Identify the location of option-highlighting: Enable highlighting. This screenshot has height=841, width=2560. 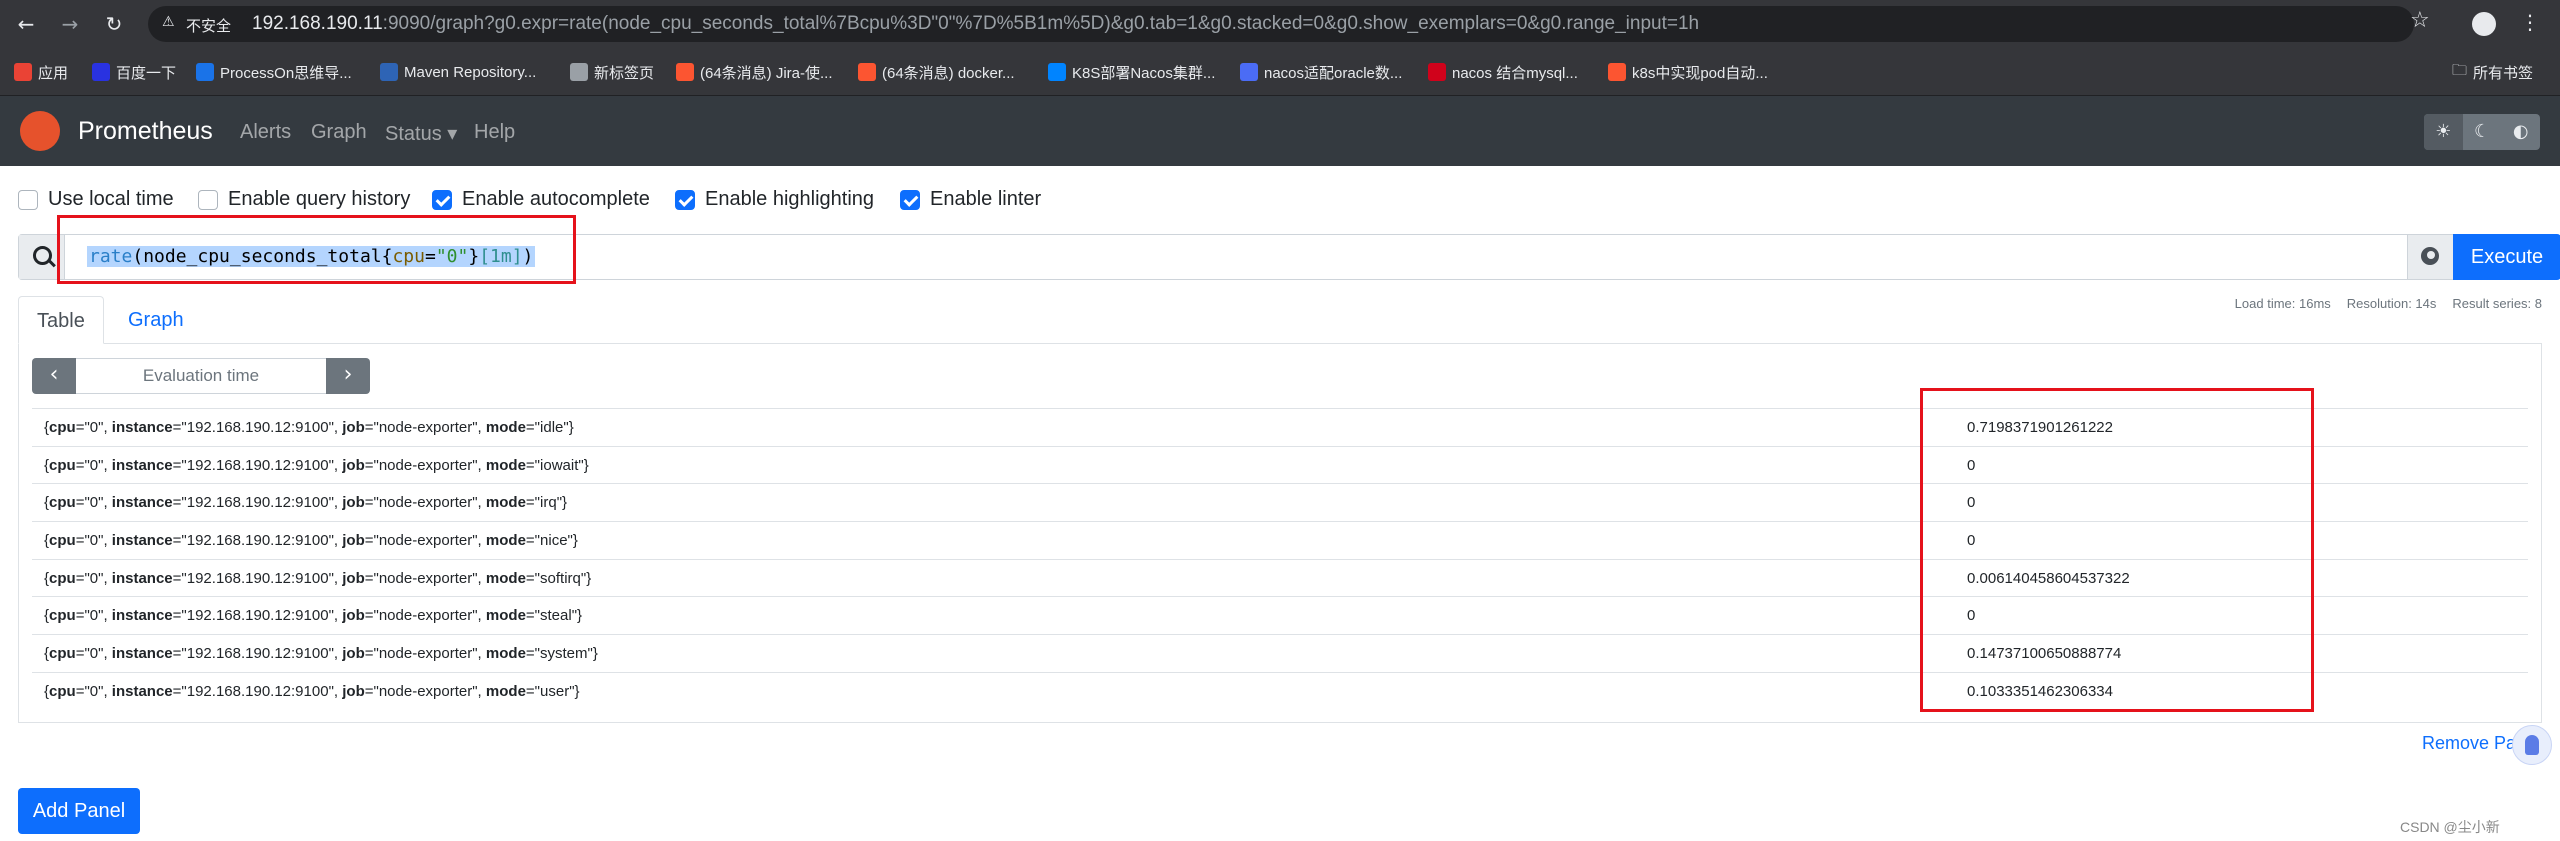
(774, 199).